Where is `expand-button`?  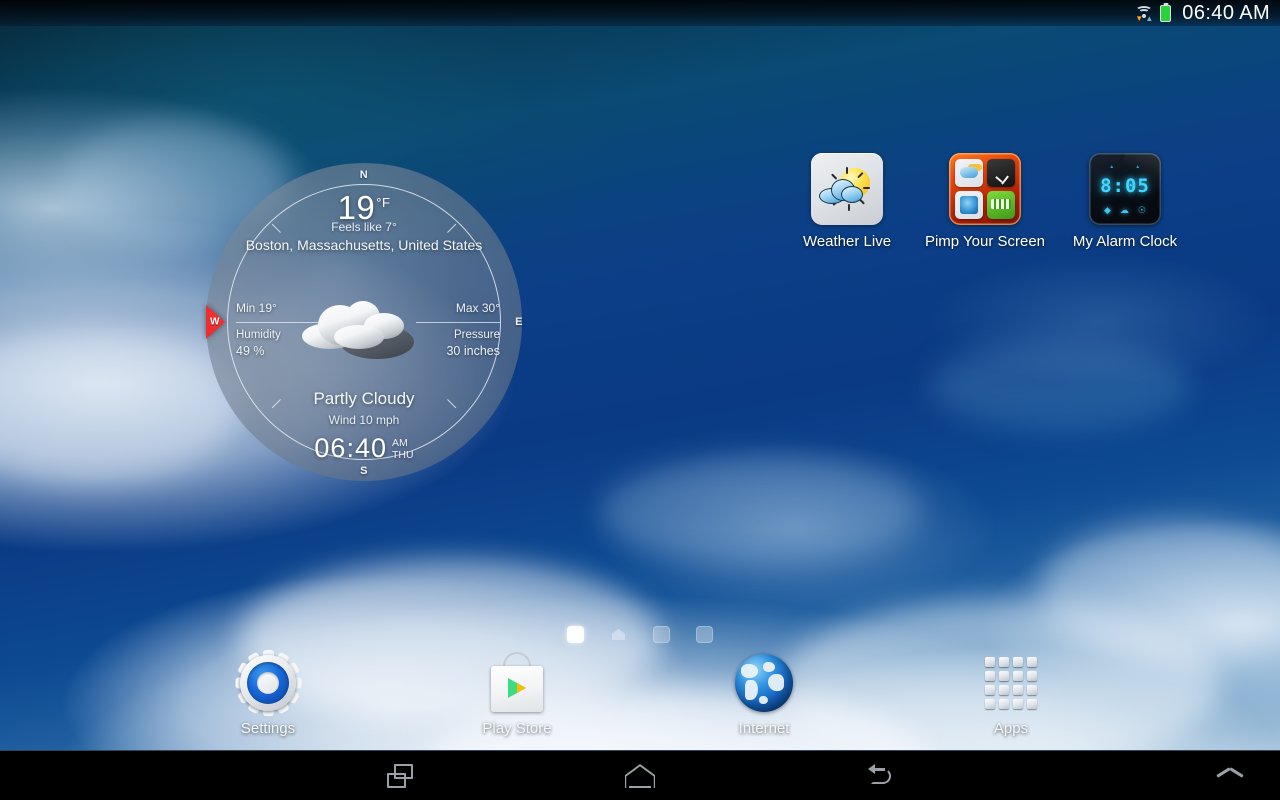
expand-button is located at coordinates (1230, 775).